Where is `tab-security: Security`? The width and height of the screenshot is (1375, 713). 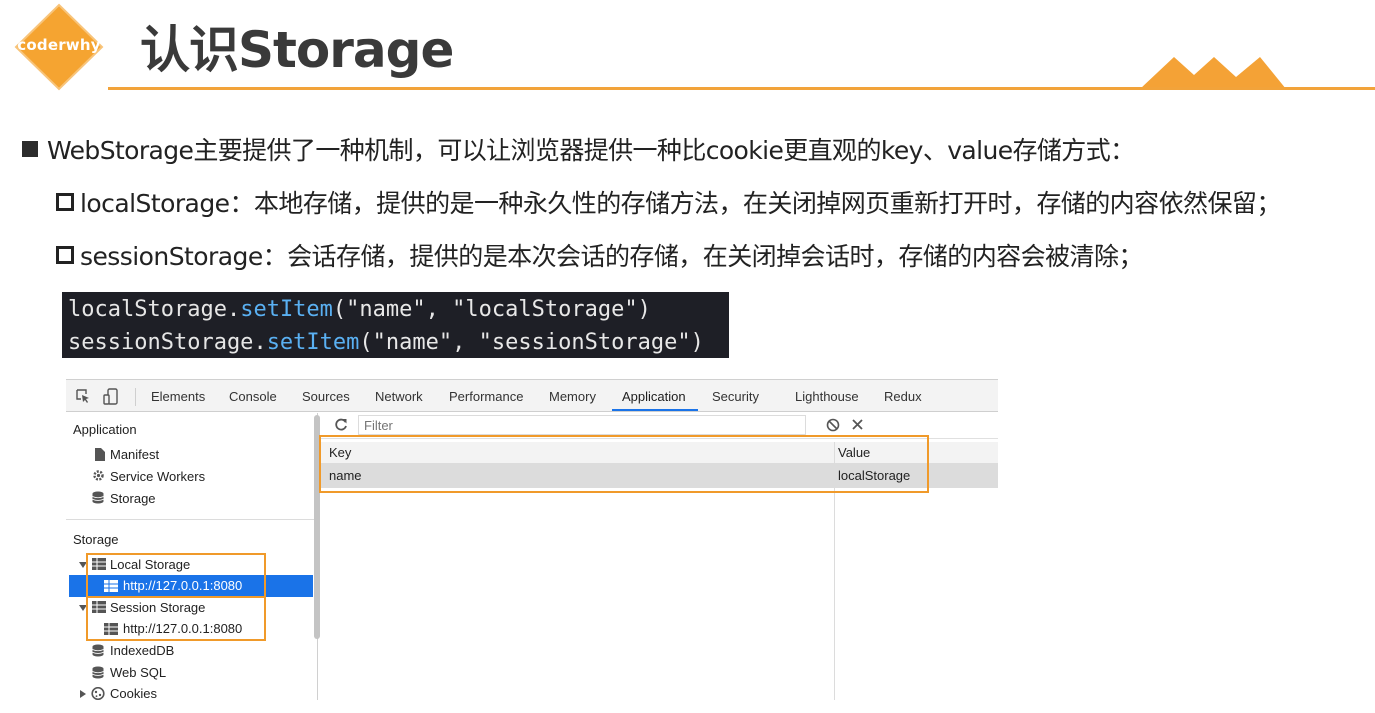 tab-security: Security is located at coordinates (735, 396).